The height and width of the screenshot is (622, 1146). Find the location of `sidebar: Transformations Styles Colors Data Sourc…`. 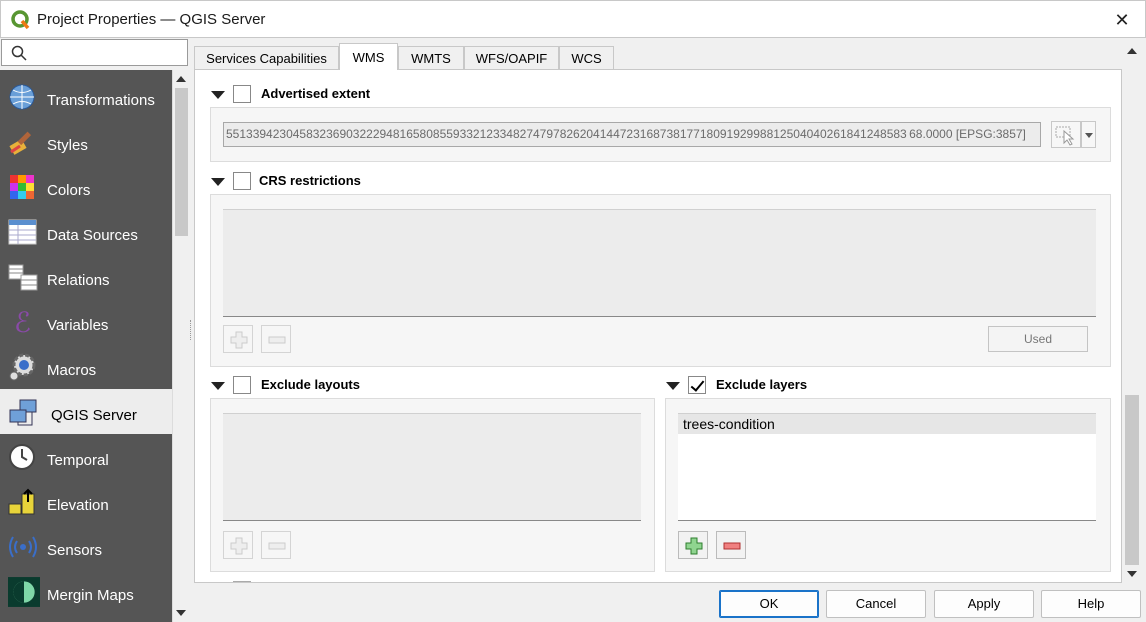

sidebar: Transformations Styles Colors Data Sourc… is located at coordinates (86, 346).